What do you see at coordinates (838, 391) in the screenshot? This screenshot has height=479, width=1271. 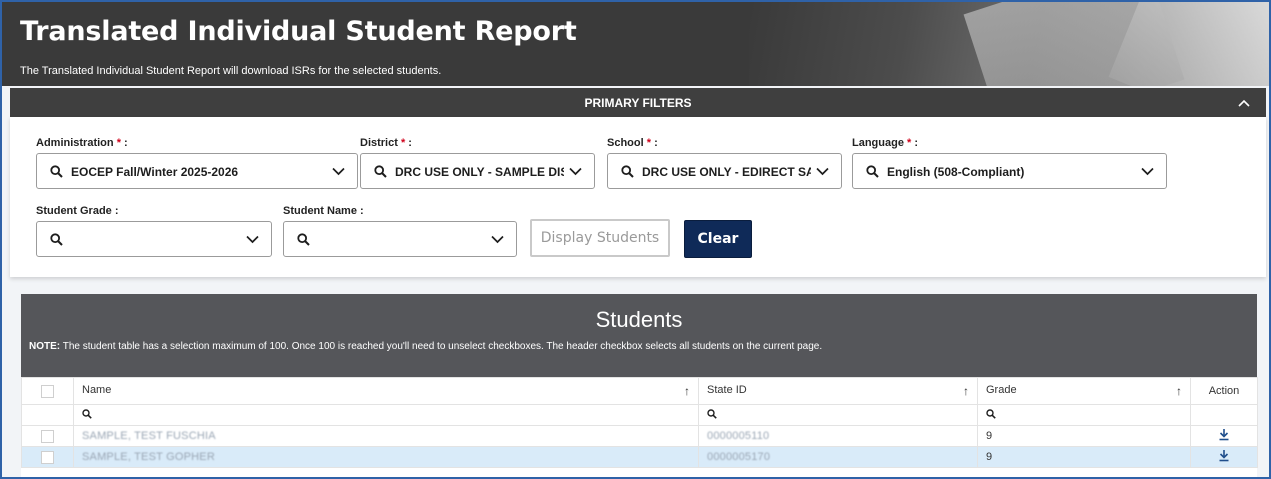 I see `column-header-state-id: State ID ↑` at bounding box center [838, 391].